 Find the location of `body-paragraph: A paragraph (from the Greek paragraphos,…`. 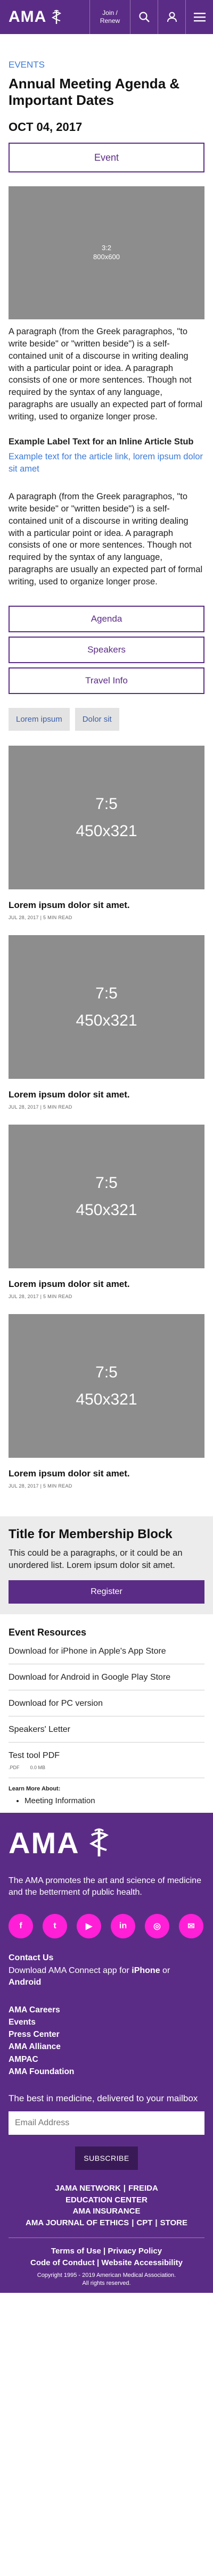

body-paragraph: A paragraph (from the Greek paragraphos,… is located at coordinates (106, 539).